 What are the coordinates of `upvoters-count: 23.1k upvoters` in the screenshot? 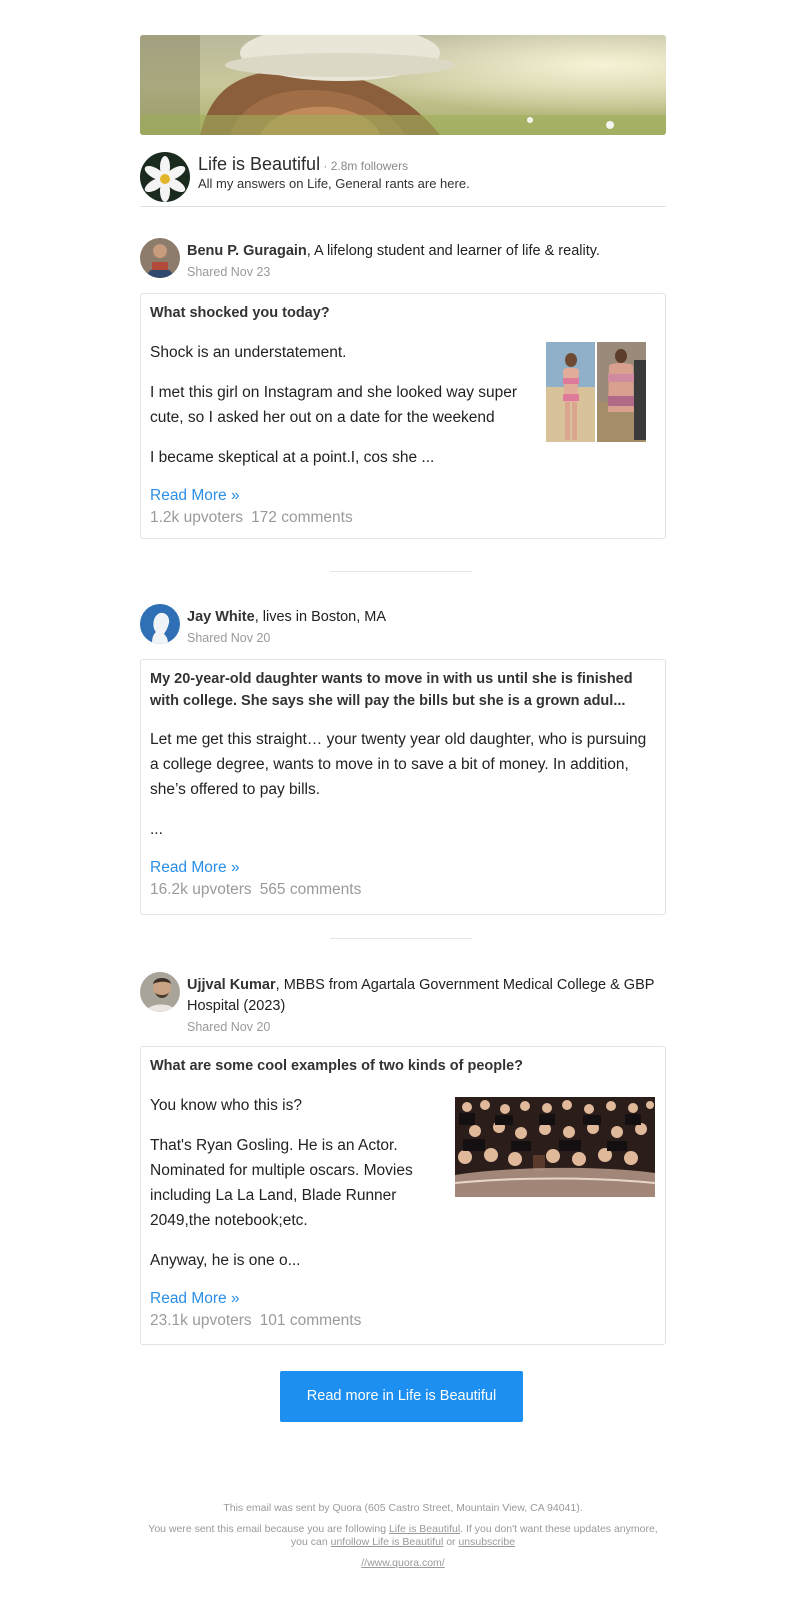 It's located at (201, 1320).